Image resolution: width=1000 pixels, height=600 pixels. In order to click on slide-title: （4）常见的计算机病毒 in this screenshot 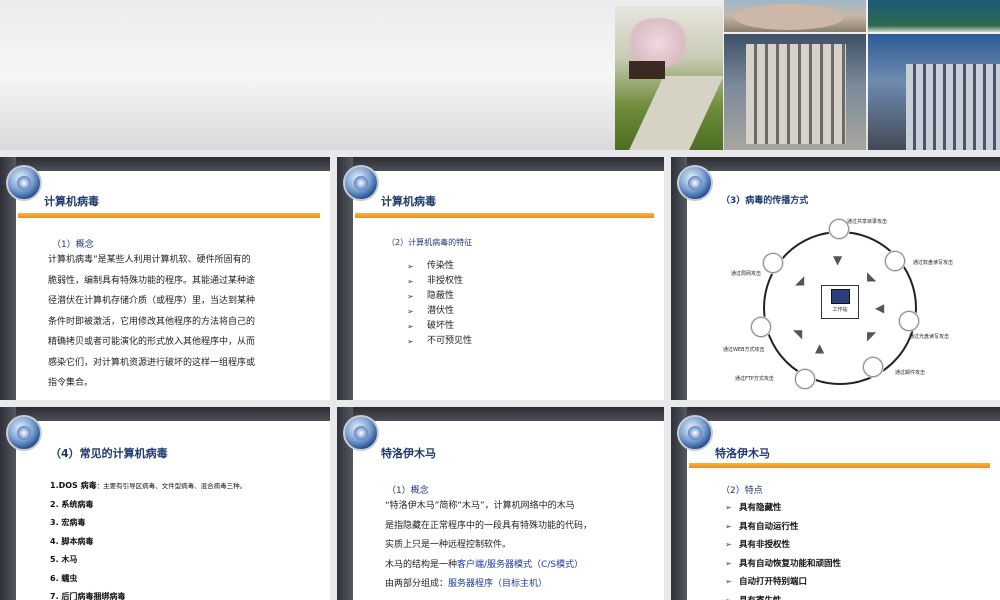, I will do `click(109, 453)`.